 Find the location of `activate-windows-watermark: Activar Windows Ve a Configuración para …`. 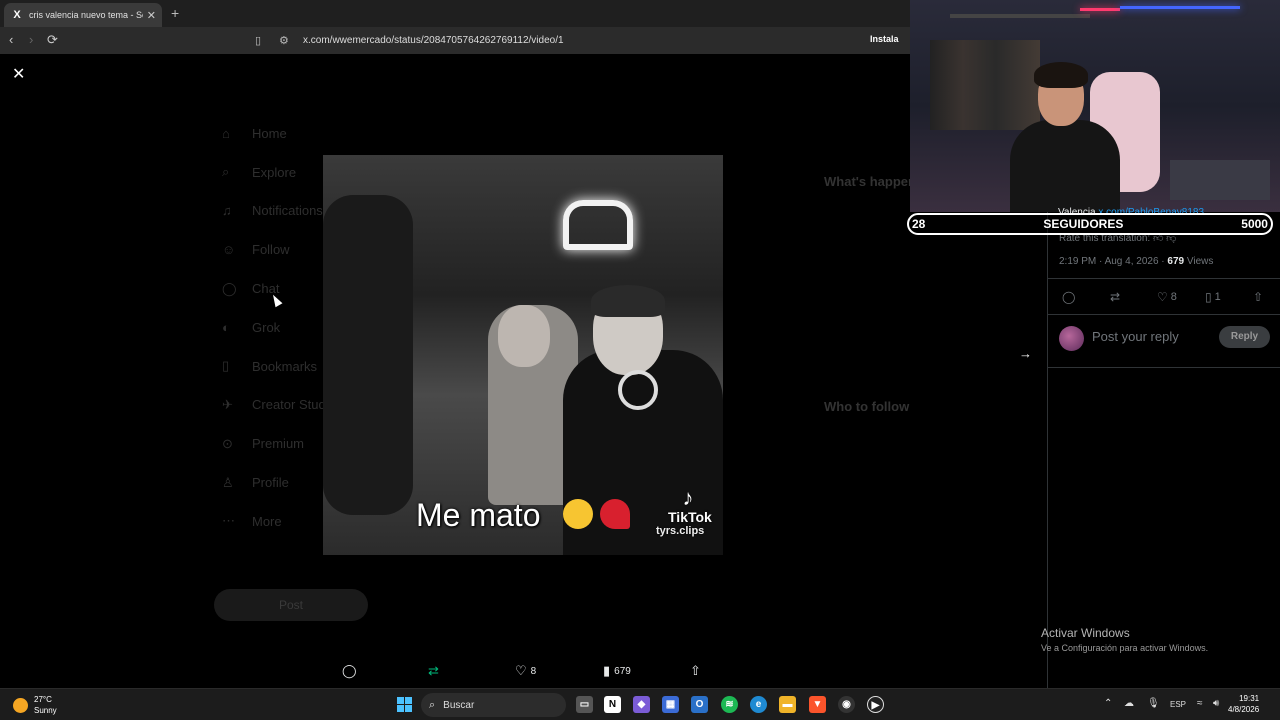

activate-windows-watermark: Activar Windows Ve a Configuración para … is located at coordinates (1125, 639).